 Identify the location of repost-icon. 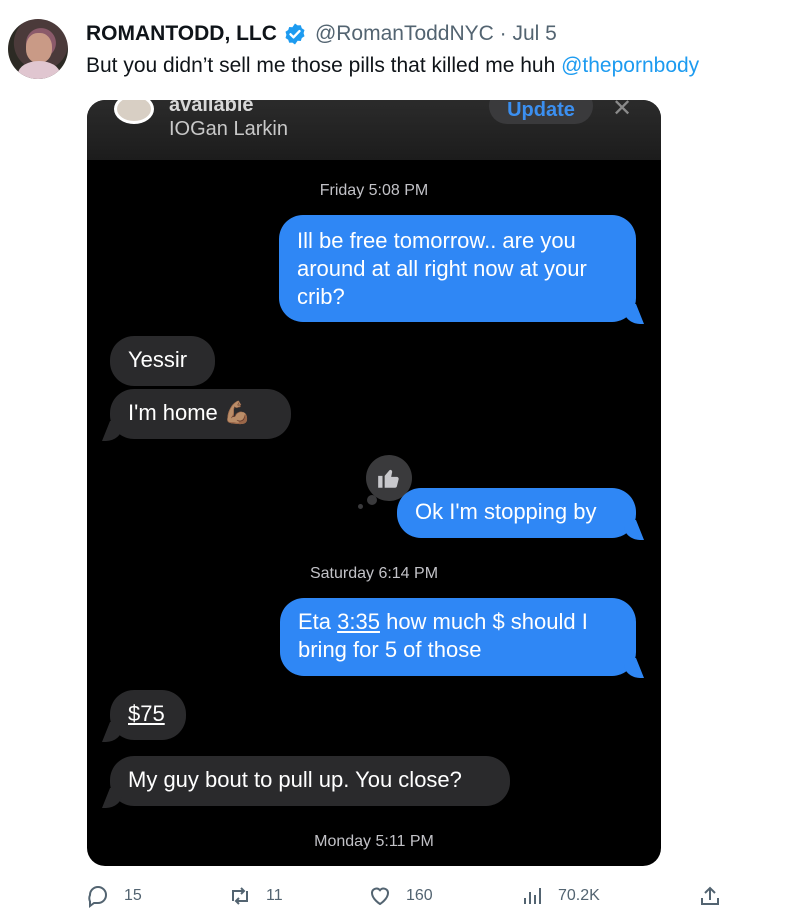
(240, 896).